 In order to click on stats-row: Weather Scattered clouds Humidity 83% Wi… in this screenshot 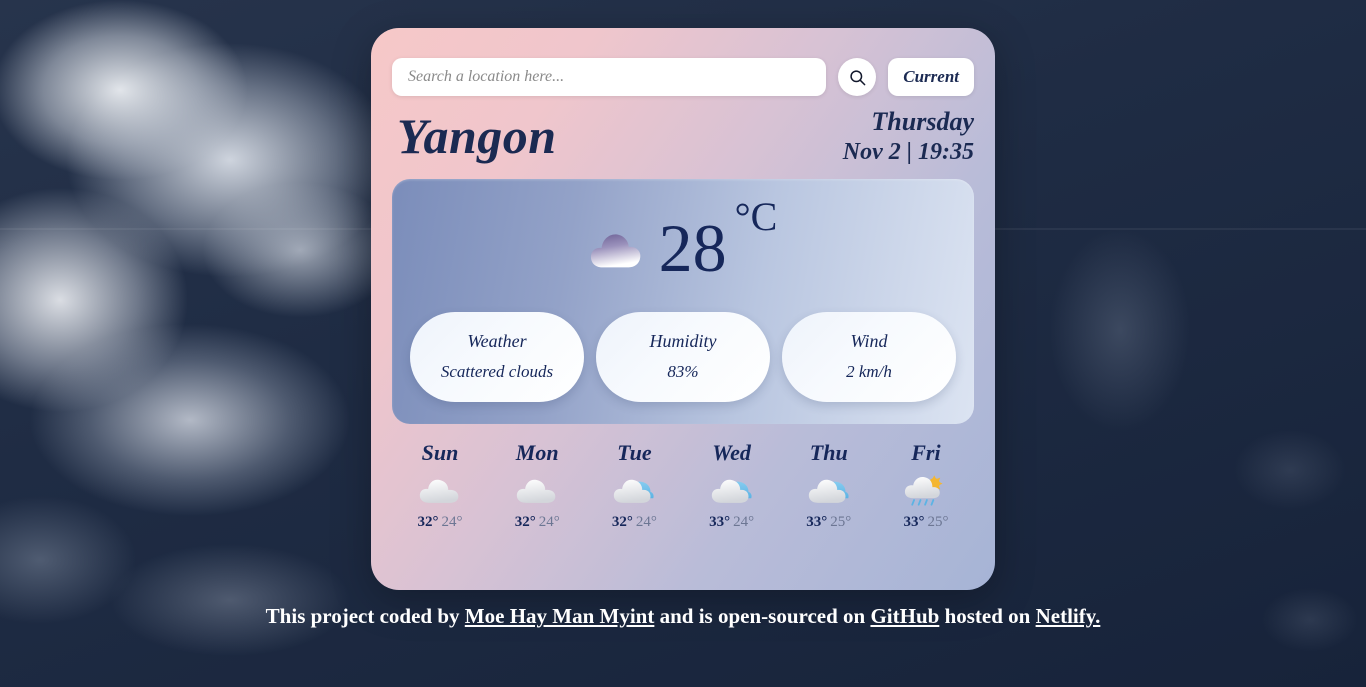, I will do `click(683, 367)`.